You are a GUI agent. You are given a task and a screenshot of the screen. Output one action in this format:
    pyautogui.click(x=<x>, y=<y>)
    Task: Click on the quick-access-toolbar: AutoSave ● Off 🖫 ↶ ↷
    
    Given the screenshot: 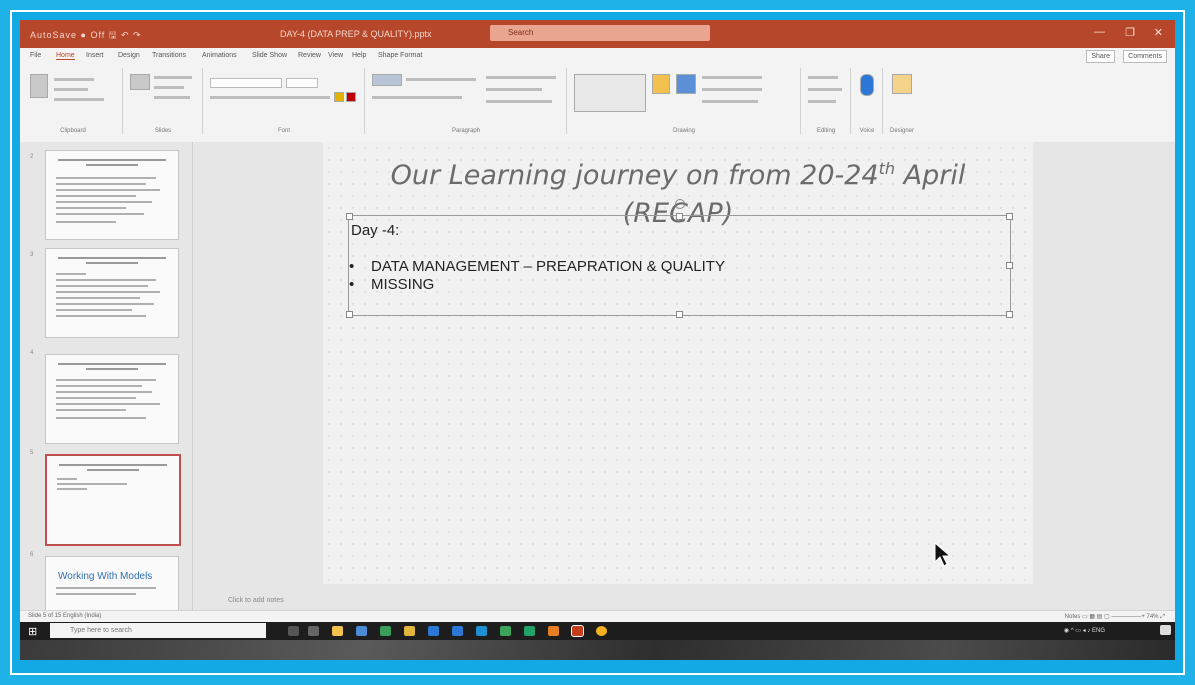 What is the action you would take?
    pyautogui.click(x=86, y=36)
    